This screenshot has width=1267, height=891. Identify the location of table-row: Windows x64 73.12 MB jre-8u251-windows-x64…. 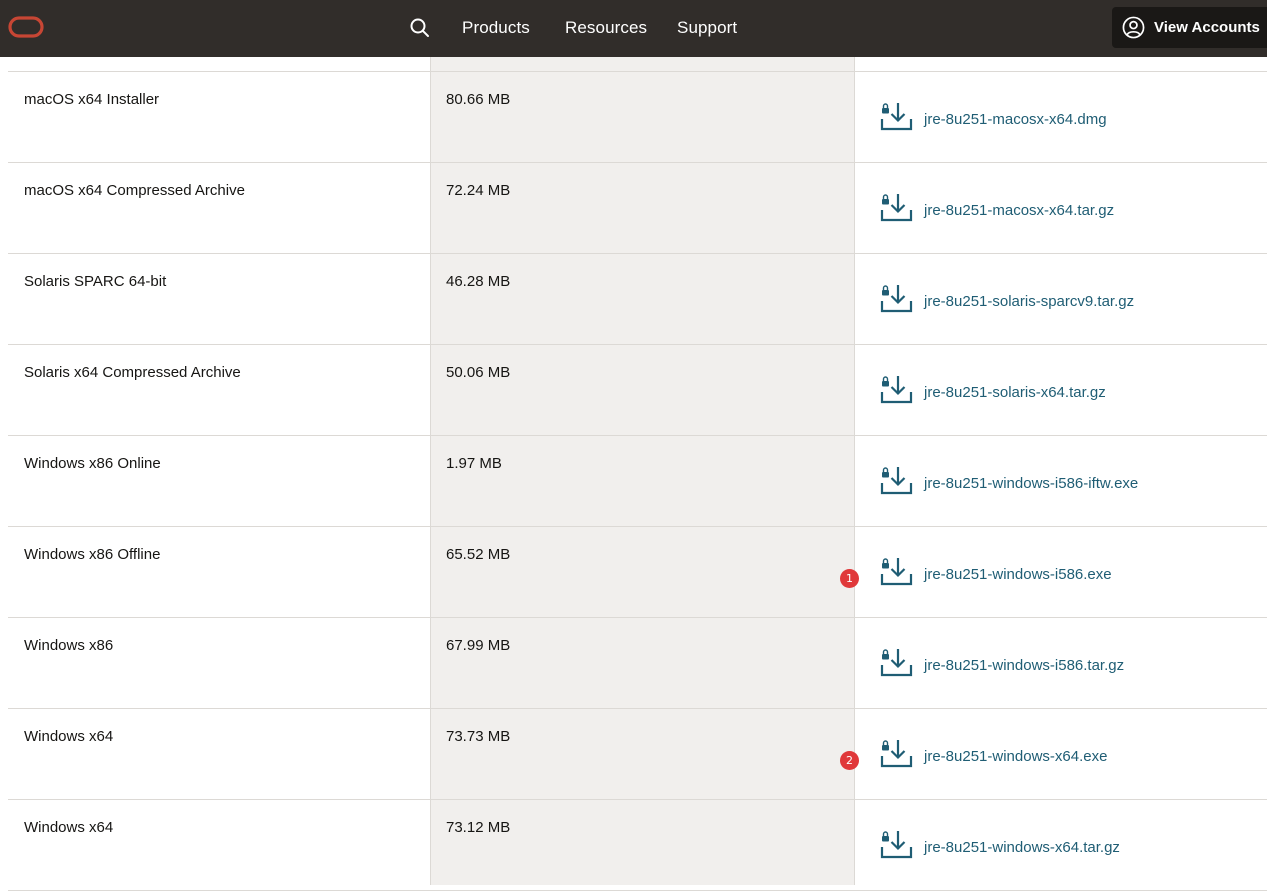
(637, 845).